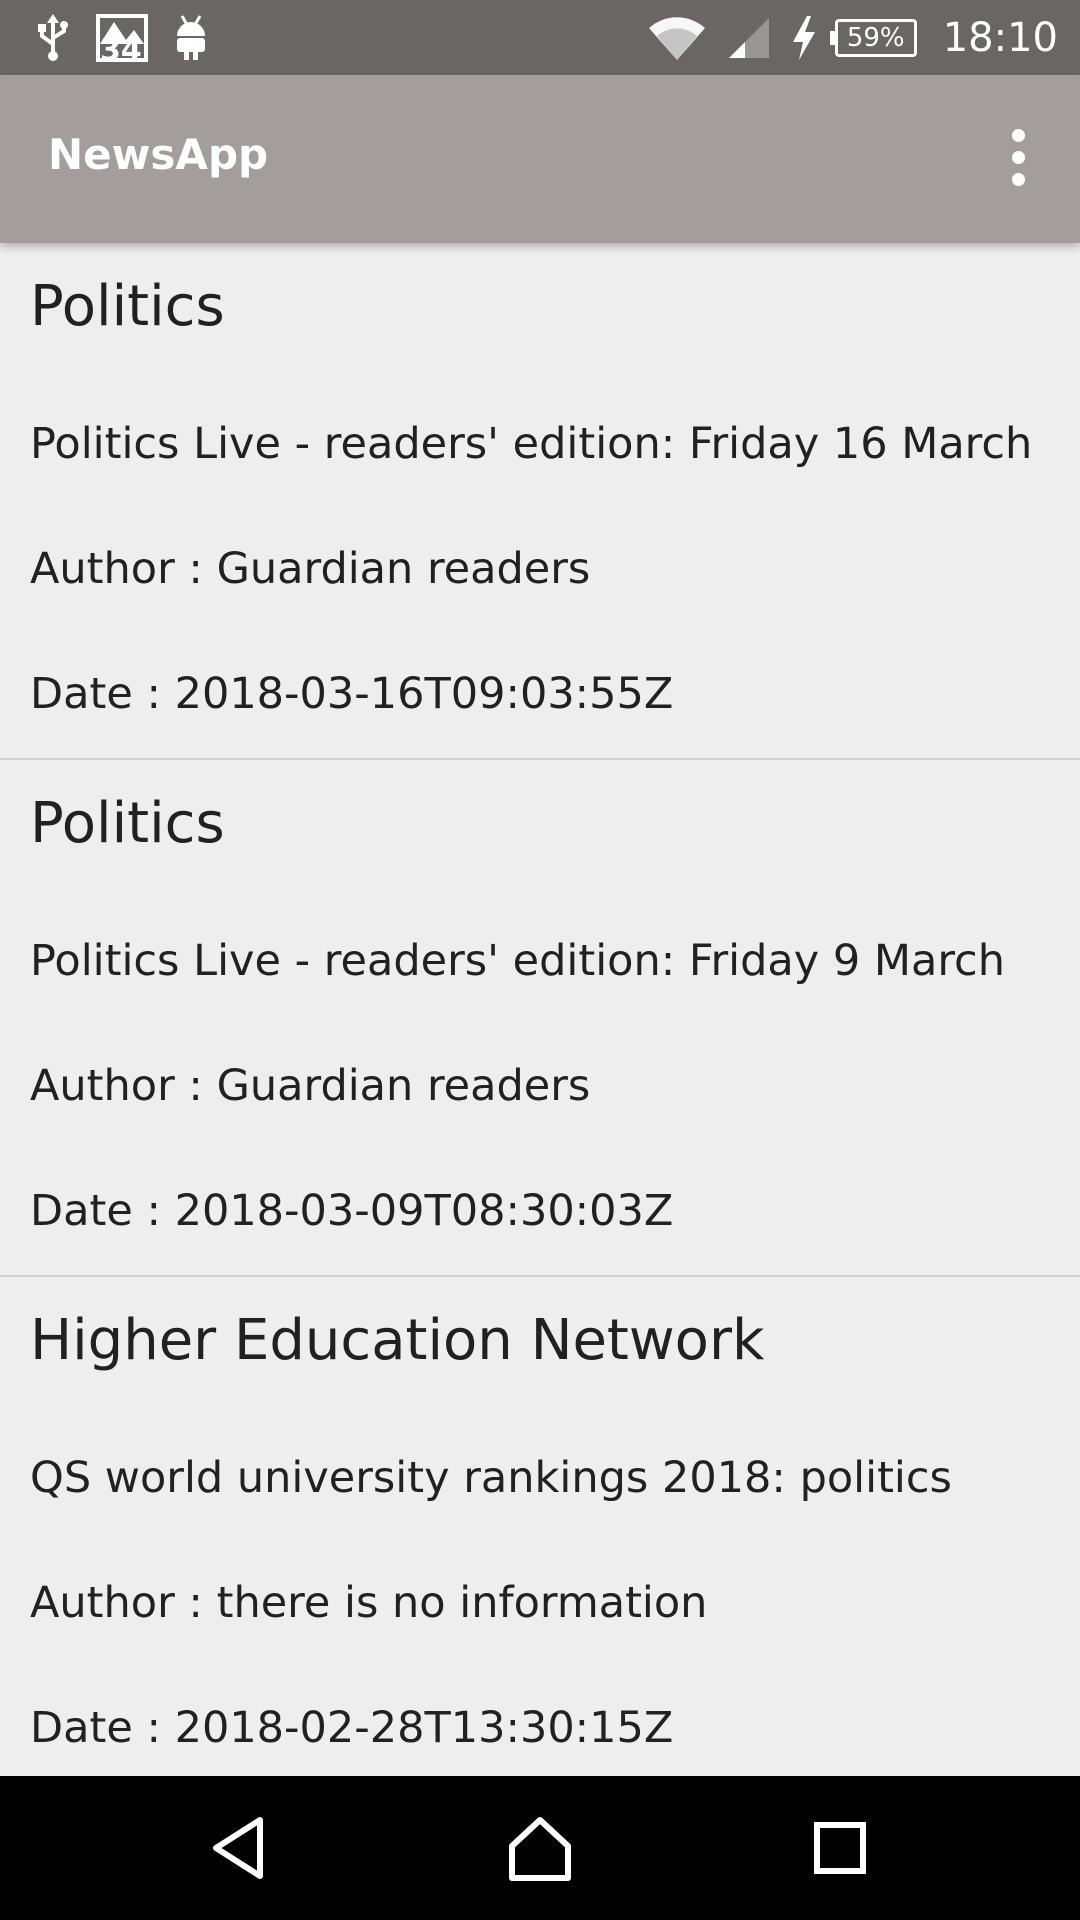  Describe the element at coordinates (804, 38) in the screenshot. I see `charging-bolt-icon` at that location.